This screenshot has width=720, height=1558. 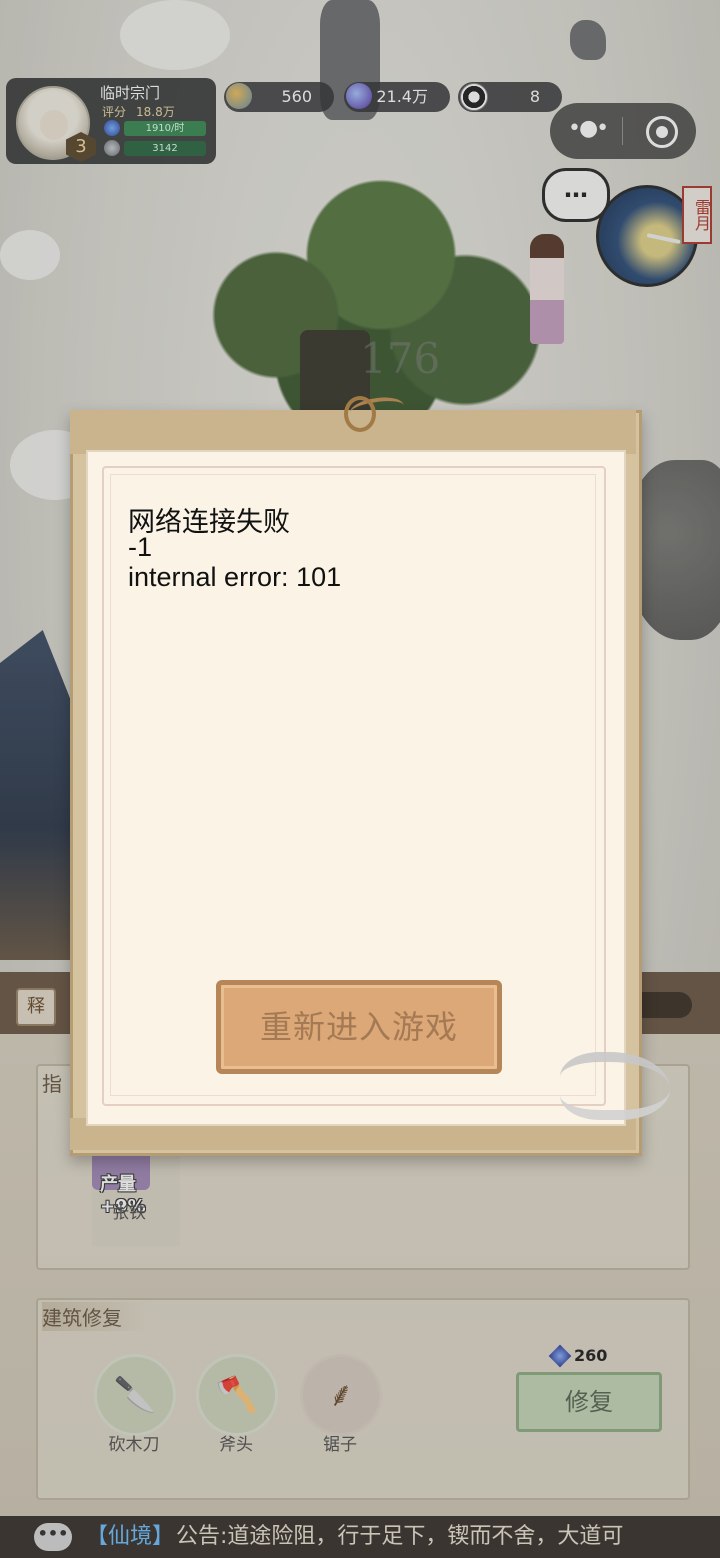 I want to click on hanger-ring-icon, so click(x=360, y=414).